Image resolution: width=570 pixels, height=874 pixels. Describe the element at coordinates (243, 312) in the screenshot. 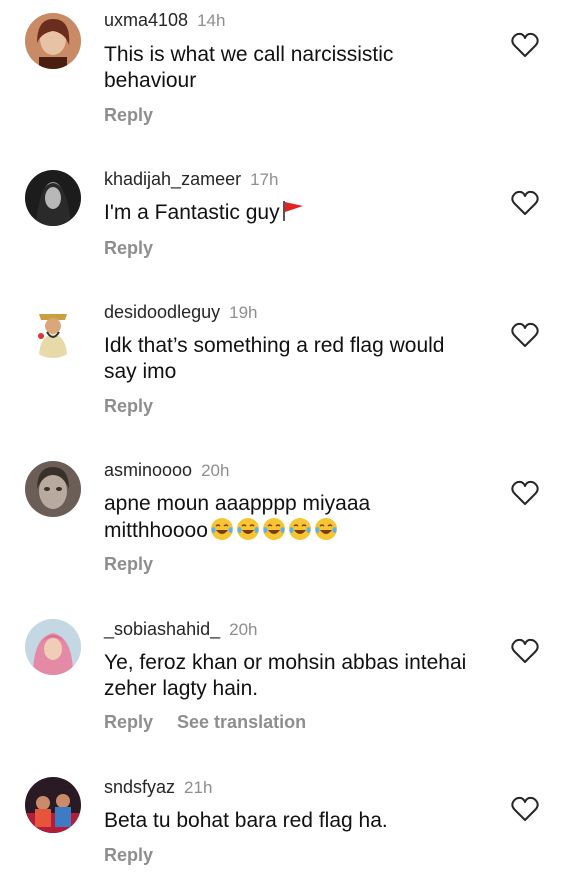

I see `comment-time: 19h` at that location.